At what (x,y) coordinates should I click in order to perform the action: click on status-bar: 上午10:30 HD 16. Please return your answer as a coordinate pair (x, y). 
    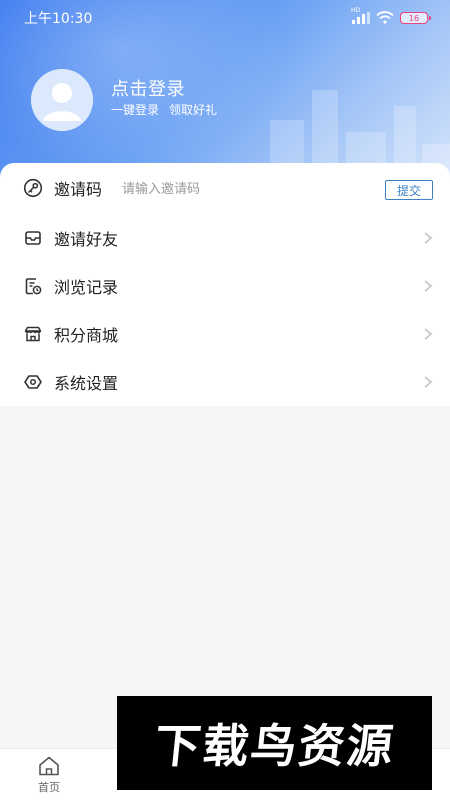
    Looking at the image, I should click on (225, 18).